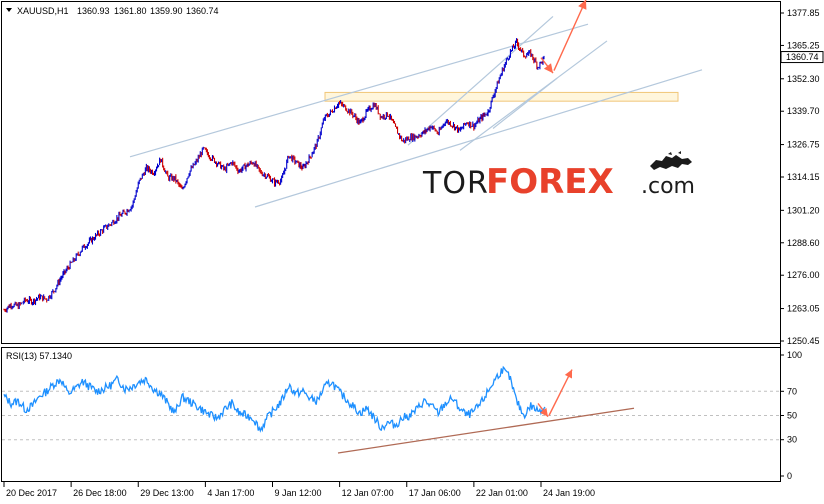 The height and width of the screenshot is (504, 824). I want to click on price-y-tick-label: 1339.70, so click(803, 111).